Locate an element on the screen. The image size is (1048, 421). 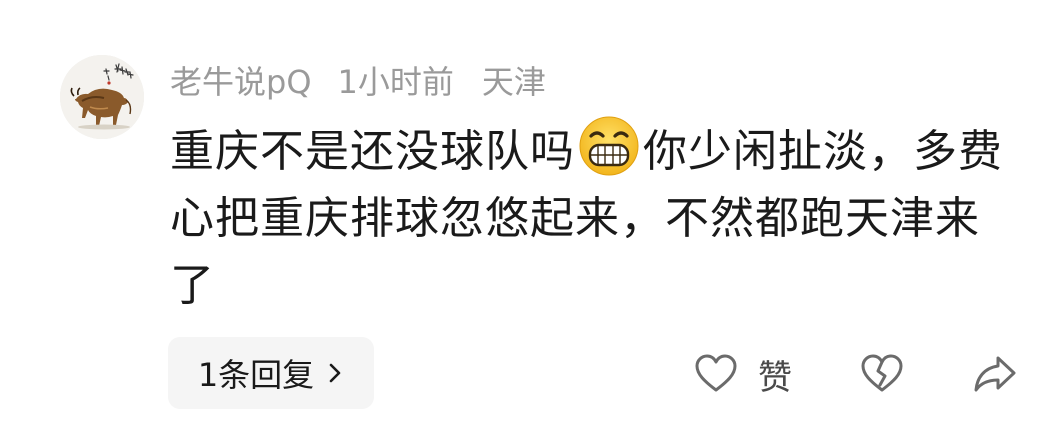
share-button is located at coordinates (995, 374).